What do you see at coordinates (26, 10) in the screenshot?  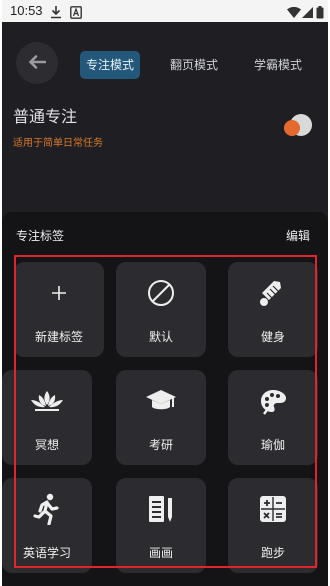 I see `status-time: 10:53` at bounding box center [26, 10].